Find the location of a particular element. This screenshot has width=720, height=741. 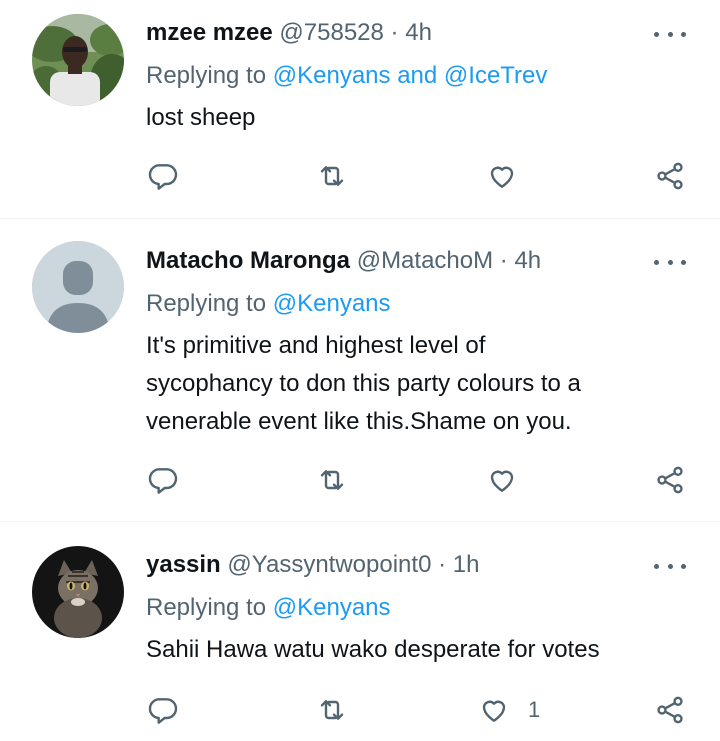

tweet-text-line: lost sheep is located at coordinates (201, 117).